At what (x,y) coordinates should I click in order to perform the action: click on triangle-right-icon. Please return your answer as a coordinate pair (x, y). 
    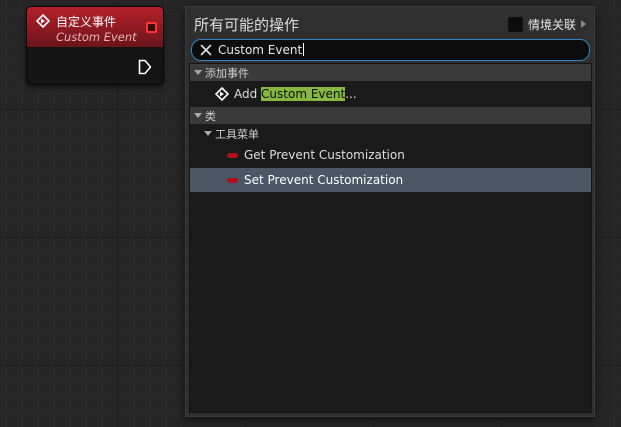
    Looking at the image, I should click on (583, 24).